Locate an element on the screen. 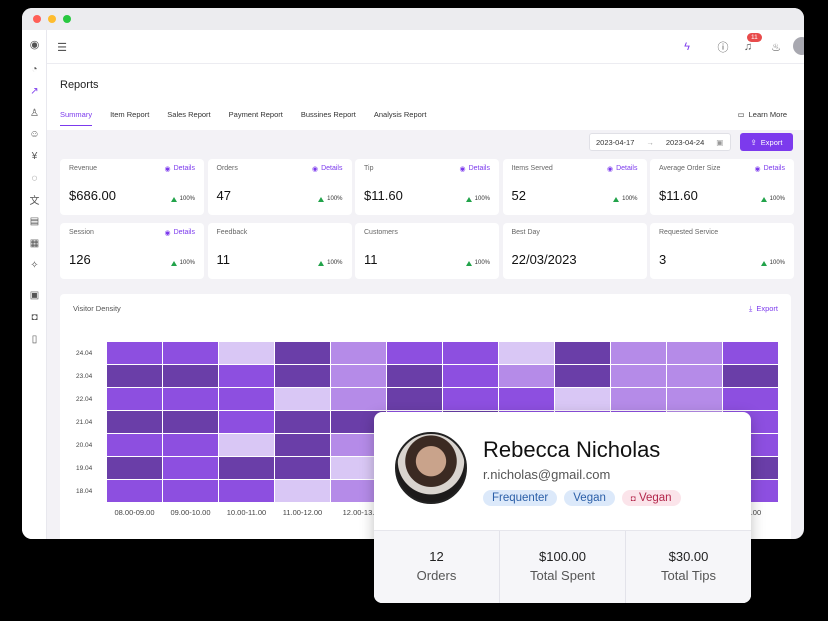 This screenshot has width=828, height=621. settings-icon: ✧ is located at coordinates (34, 265).